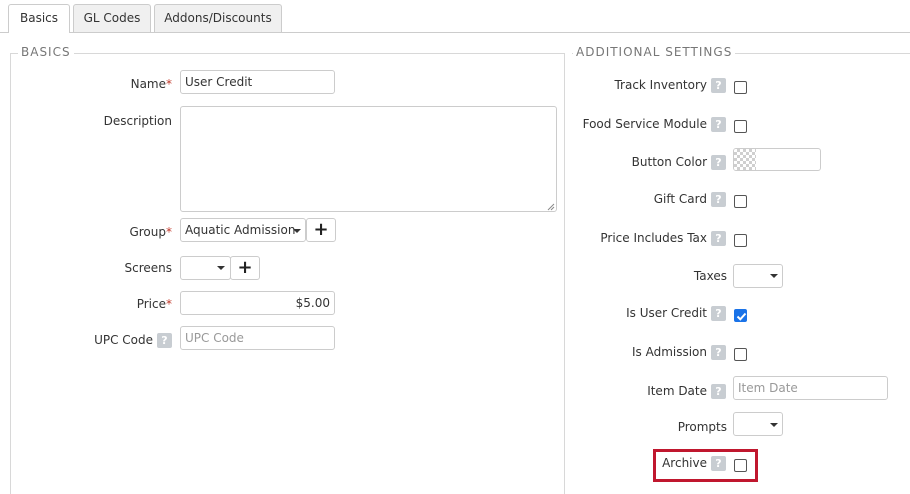 The image size is (910, 494). I want to click on is-admission-label: Is Admission, so click(669, 352).